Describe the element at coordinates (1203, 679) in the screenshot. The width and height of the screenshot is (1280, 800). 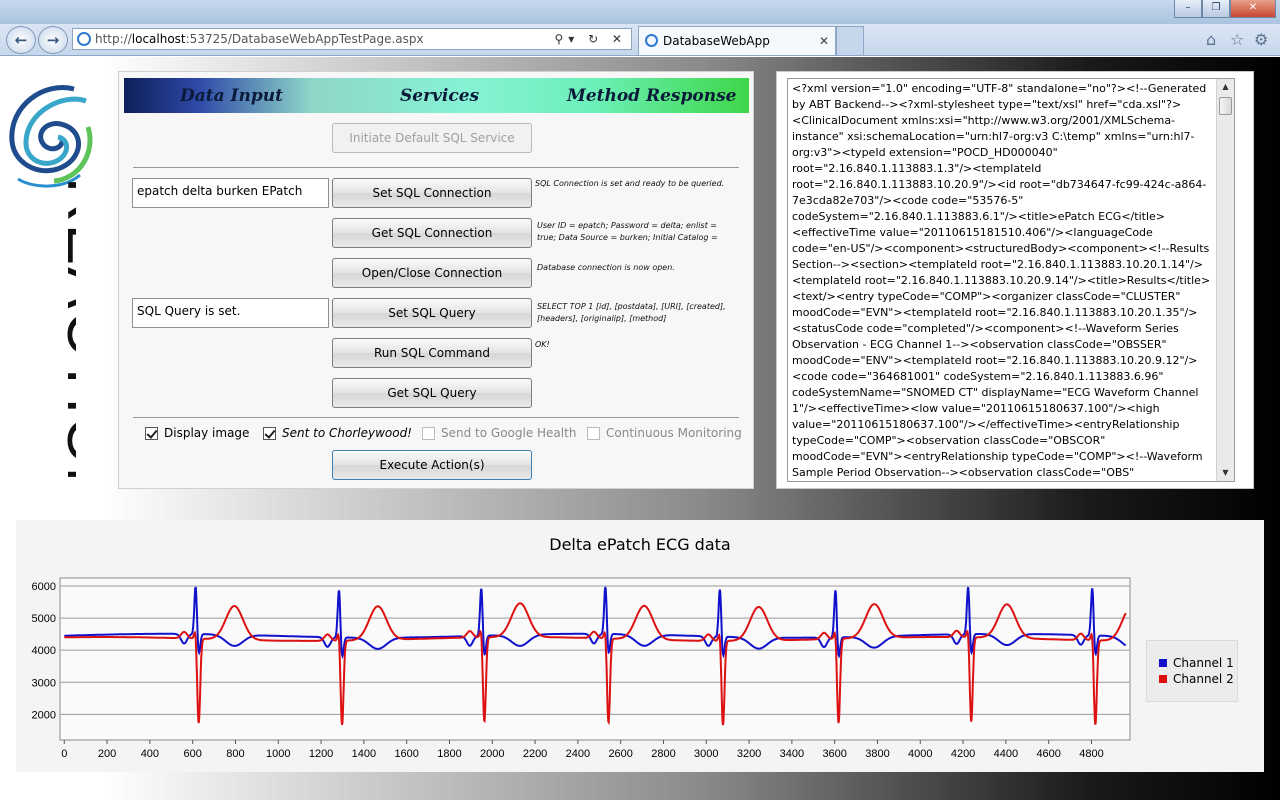
I see `legend-label-channel-2: Channel 2` at that location.